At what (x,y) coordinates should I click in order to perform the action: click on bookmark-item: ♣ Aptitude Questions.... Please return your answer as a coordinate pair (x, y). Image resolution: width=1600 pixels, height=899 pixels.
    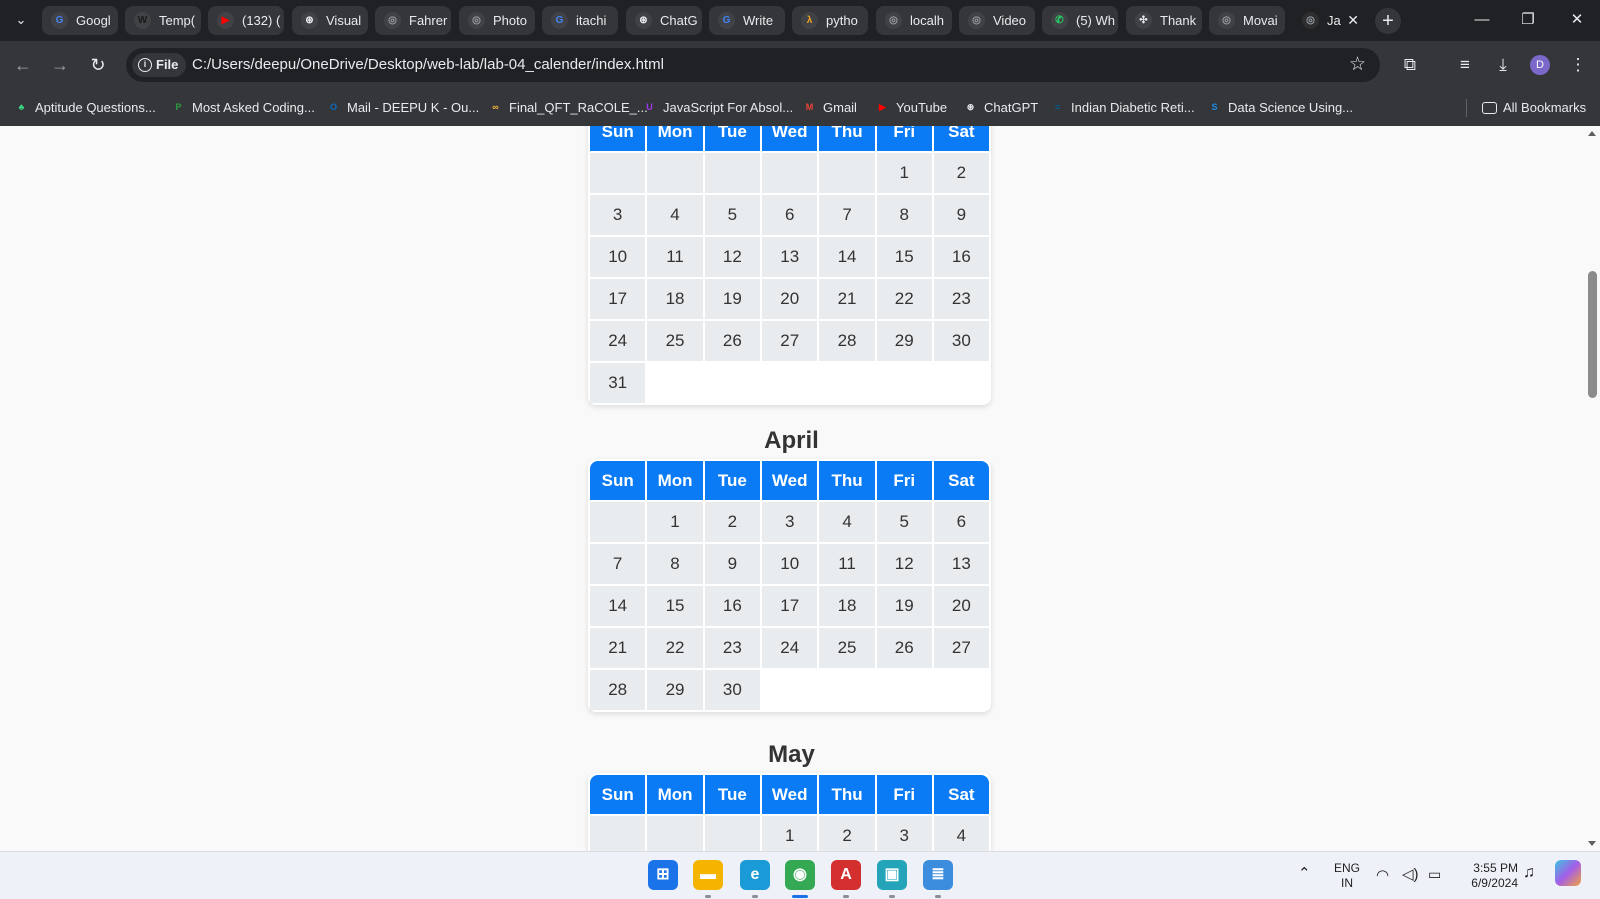
    Looking at the image, I should click on (85, 107).